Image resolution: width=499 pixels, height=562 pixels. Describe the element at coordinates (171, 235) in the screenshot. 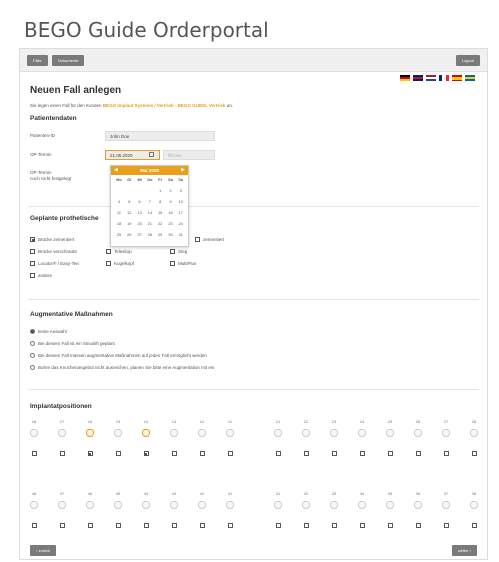

I see `calendar-day: 30` at that location.